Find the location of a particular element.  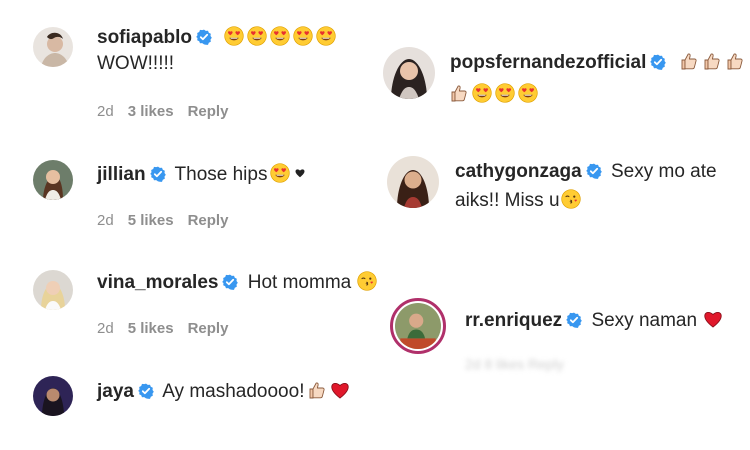

username: sofiapablo is located at coordinates (144, 37).